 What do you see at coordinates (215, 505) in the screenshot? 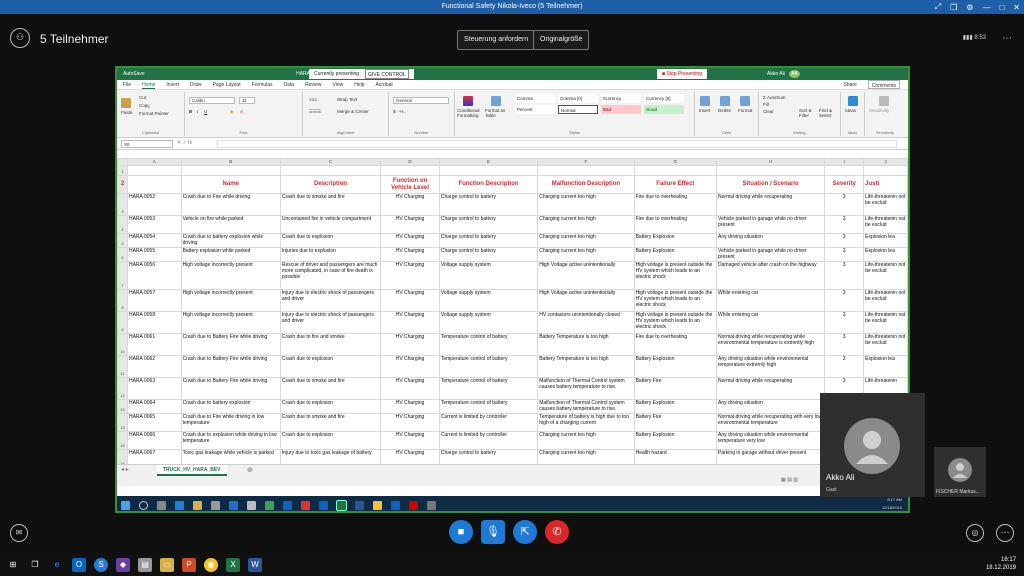
I see `remote-store-icon` at bounding box center [215, 505].